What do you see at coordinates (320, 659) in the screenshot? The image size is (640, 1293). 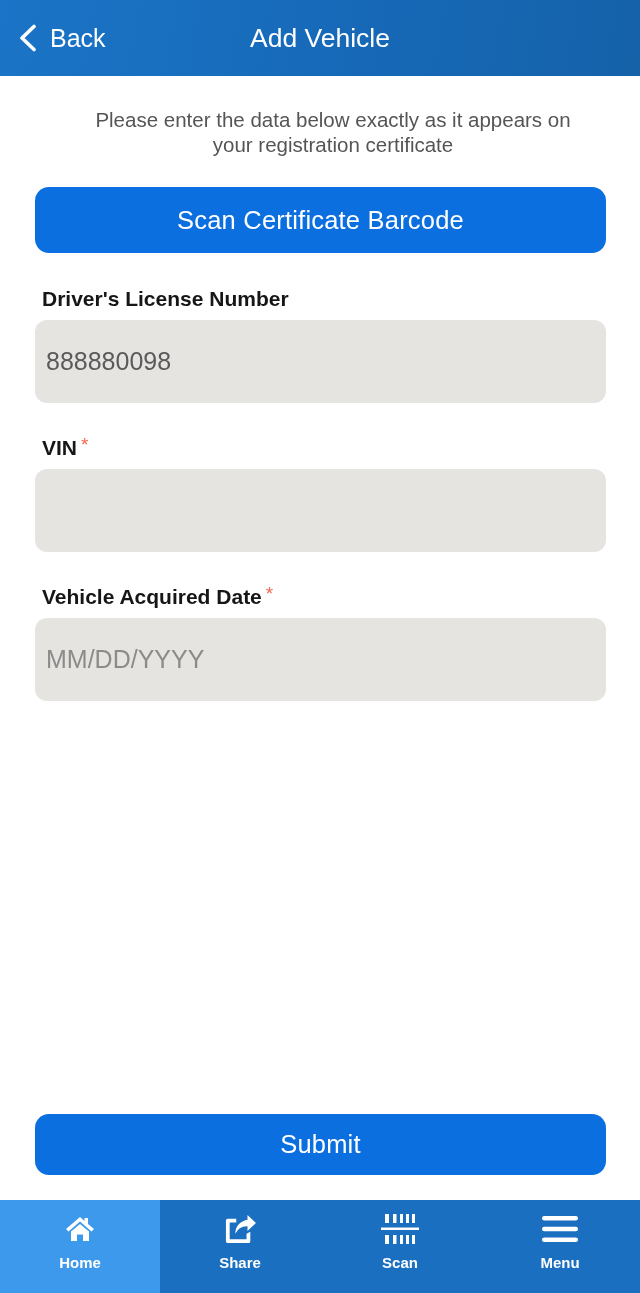 I see `input-field: MM/DD/YYYY` at bounding box center [320, 659].